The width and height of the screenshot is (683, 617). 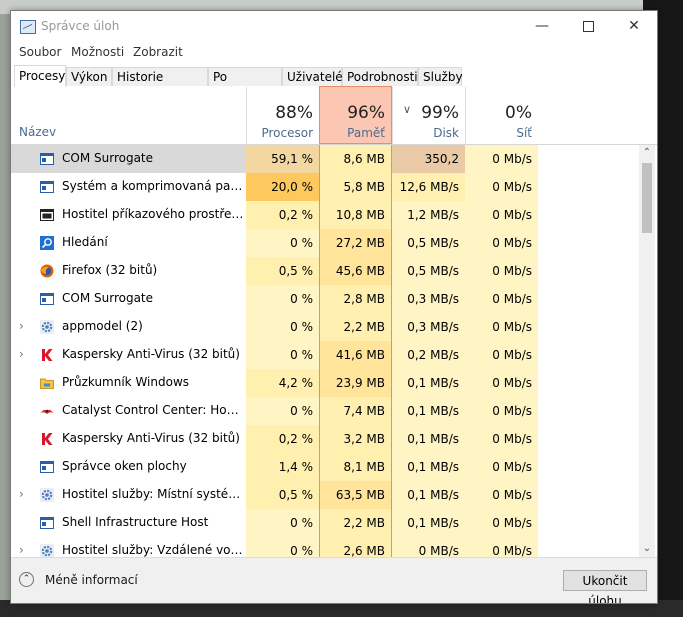 What do you see at coordinates (47, 355) in the screenshot?
I see `kaspersky-icon` at bounding box center [47, 355].